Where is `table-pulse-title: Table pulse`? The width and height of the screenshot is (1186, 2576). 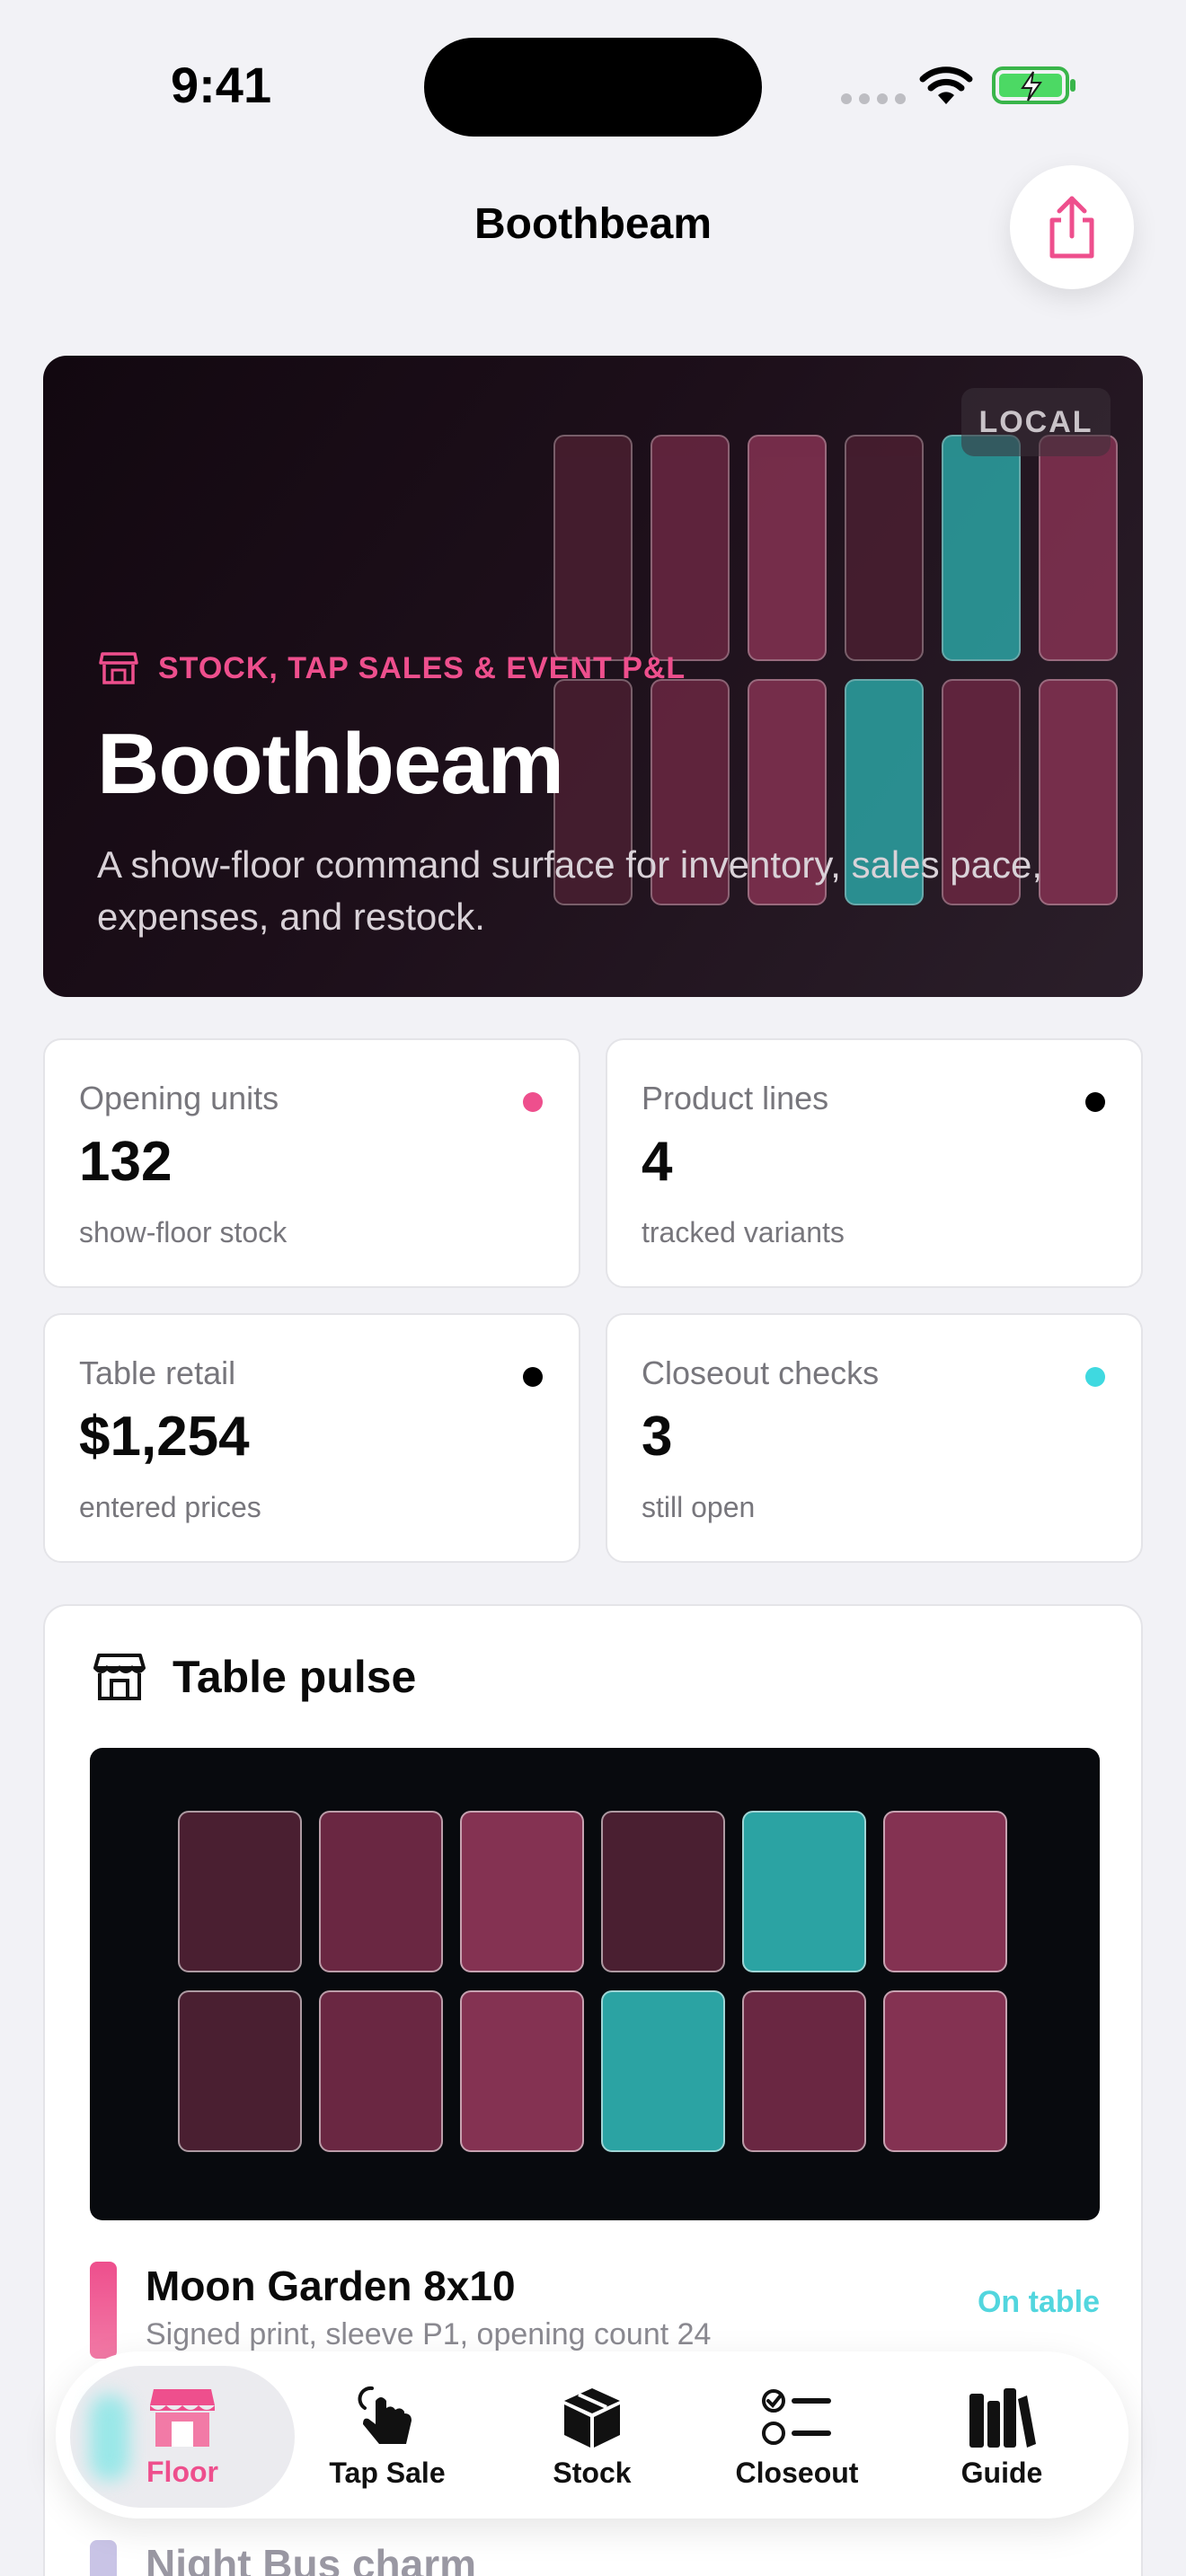 table-pulse-title: Table pulse is located at coordinates (295, 1677).